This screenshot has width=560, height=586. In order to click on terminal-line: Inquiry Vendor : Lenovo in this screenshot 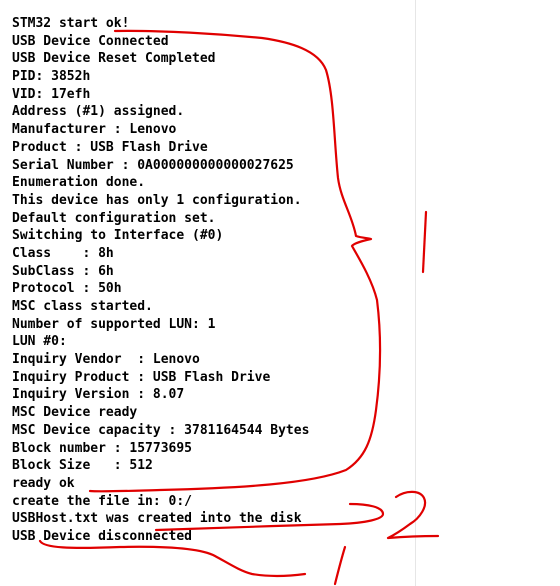, I will do `click(106, 360)`.